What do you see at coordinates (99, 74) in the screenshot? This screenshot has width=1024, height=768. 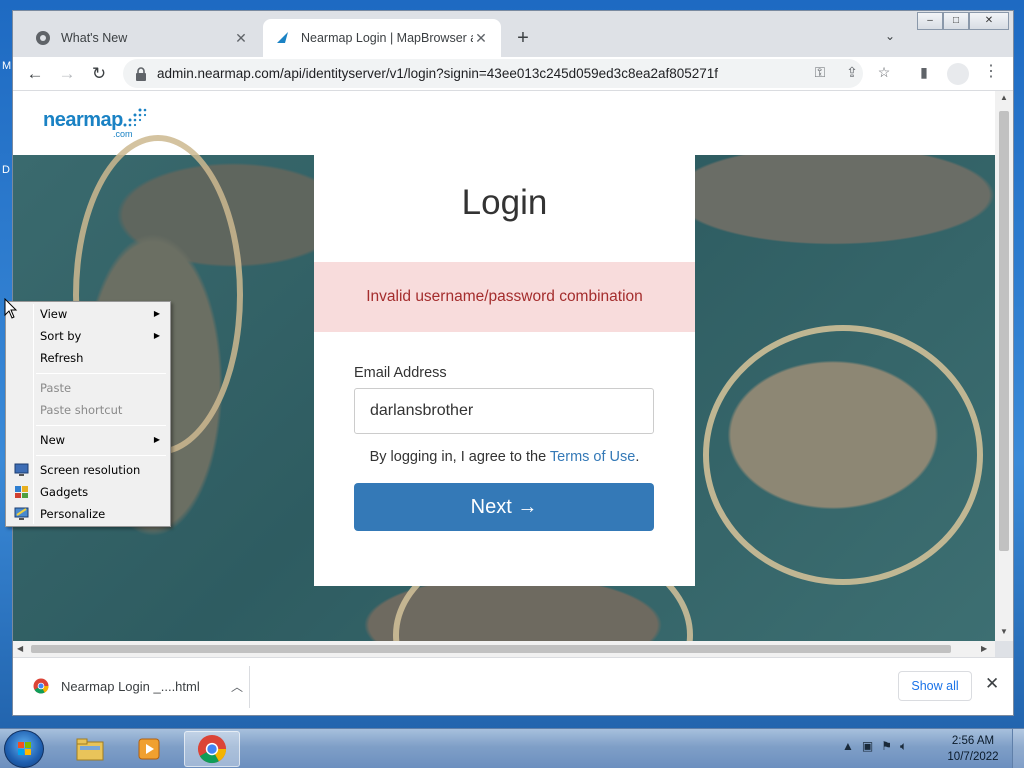 I see `reload-icon: ↻` at bounding box center [99, 74].